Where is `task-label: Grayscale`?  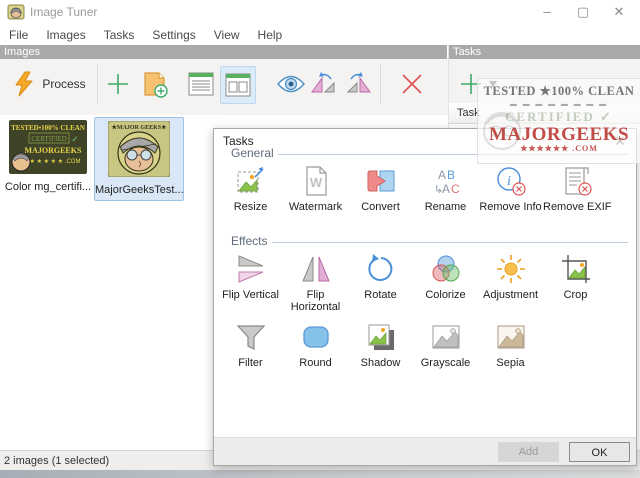 task-label: Grayscale is located at coordinates (445, 363).